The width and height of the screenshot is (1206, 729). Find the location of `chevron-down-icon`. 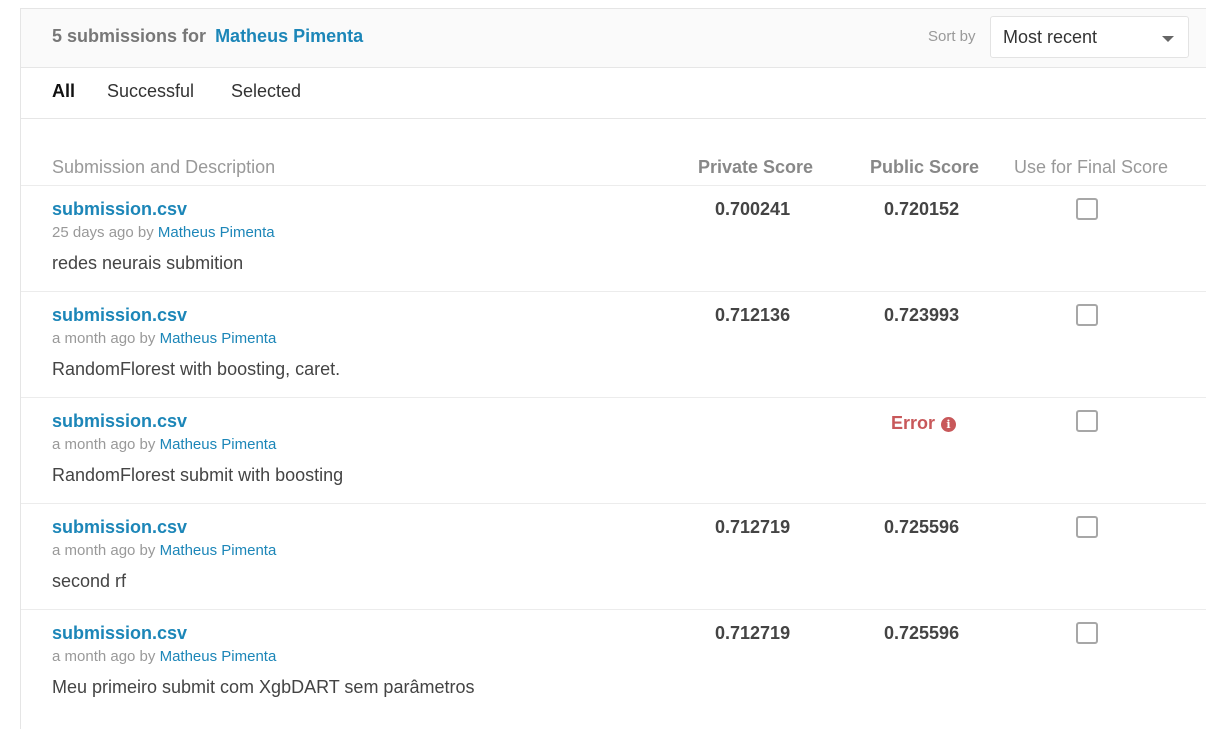

chevron-down-icon is located at coordinates (1168, 39).